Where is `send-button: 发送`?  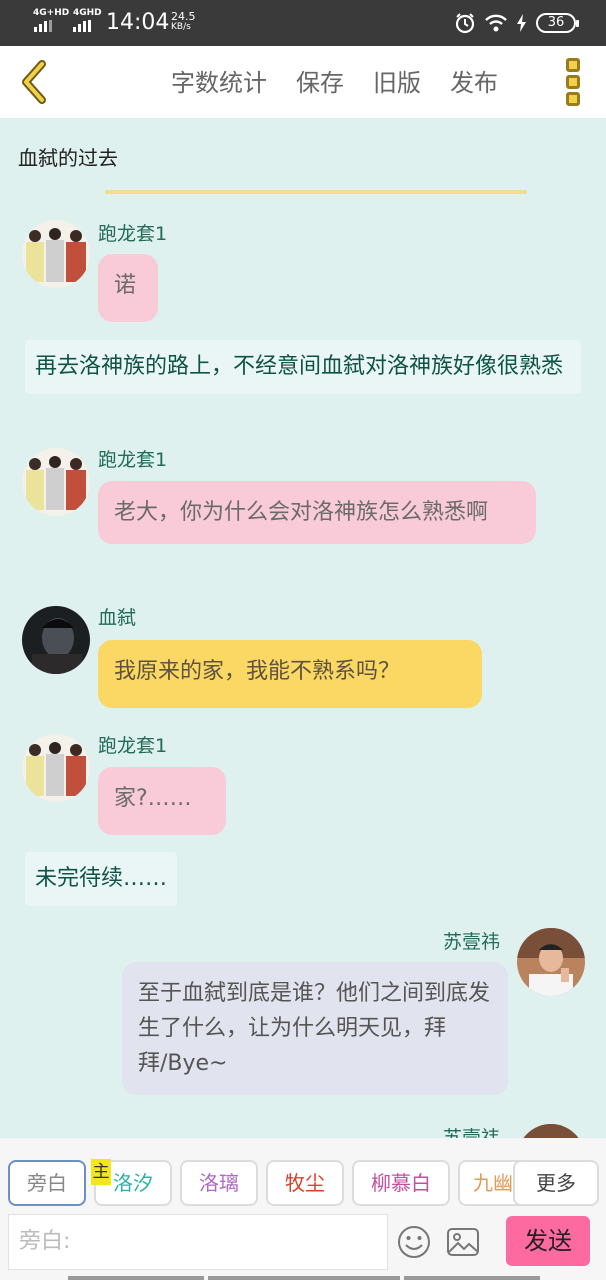
send-button: 发送 is located at coordinates (548, 1241).